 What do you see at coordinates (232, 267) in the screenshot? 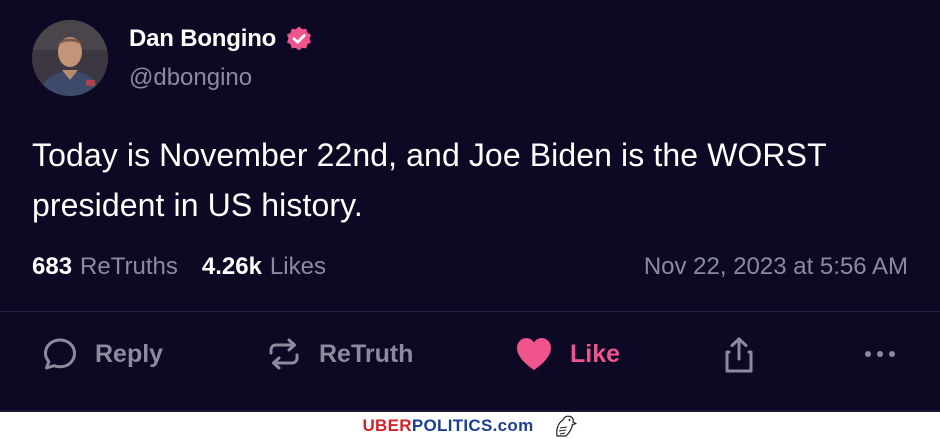
I see `likes-count: 4.26k` at bounding box center [232, 267].